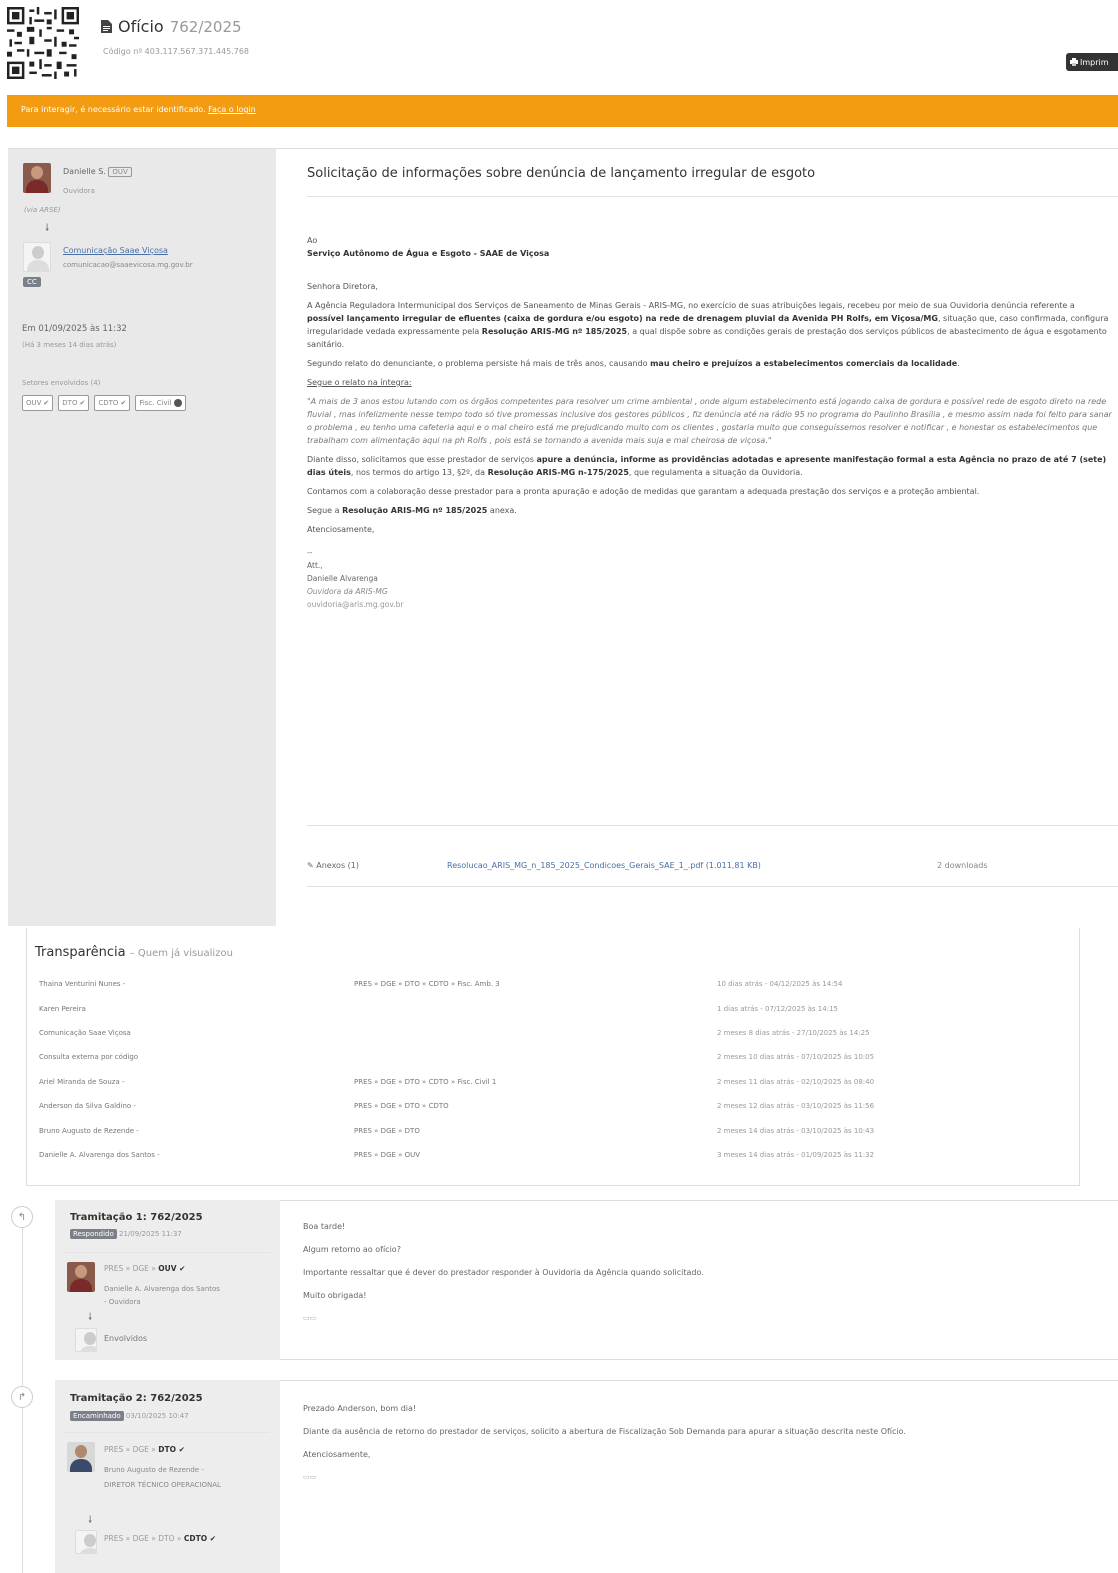  Describe the element at coordinates (333, 865) in the screenshot. I see `attachments-label: ✎ Anexos (1)` at that location.